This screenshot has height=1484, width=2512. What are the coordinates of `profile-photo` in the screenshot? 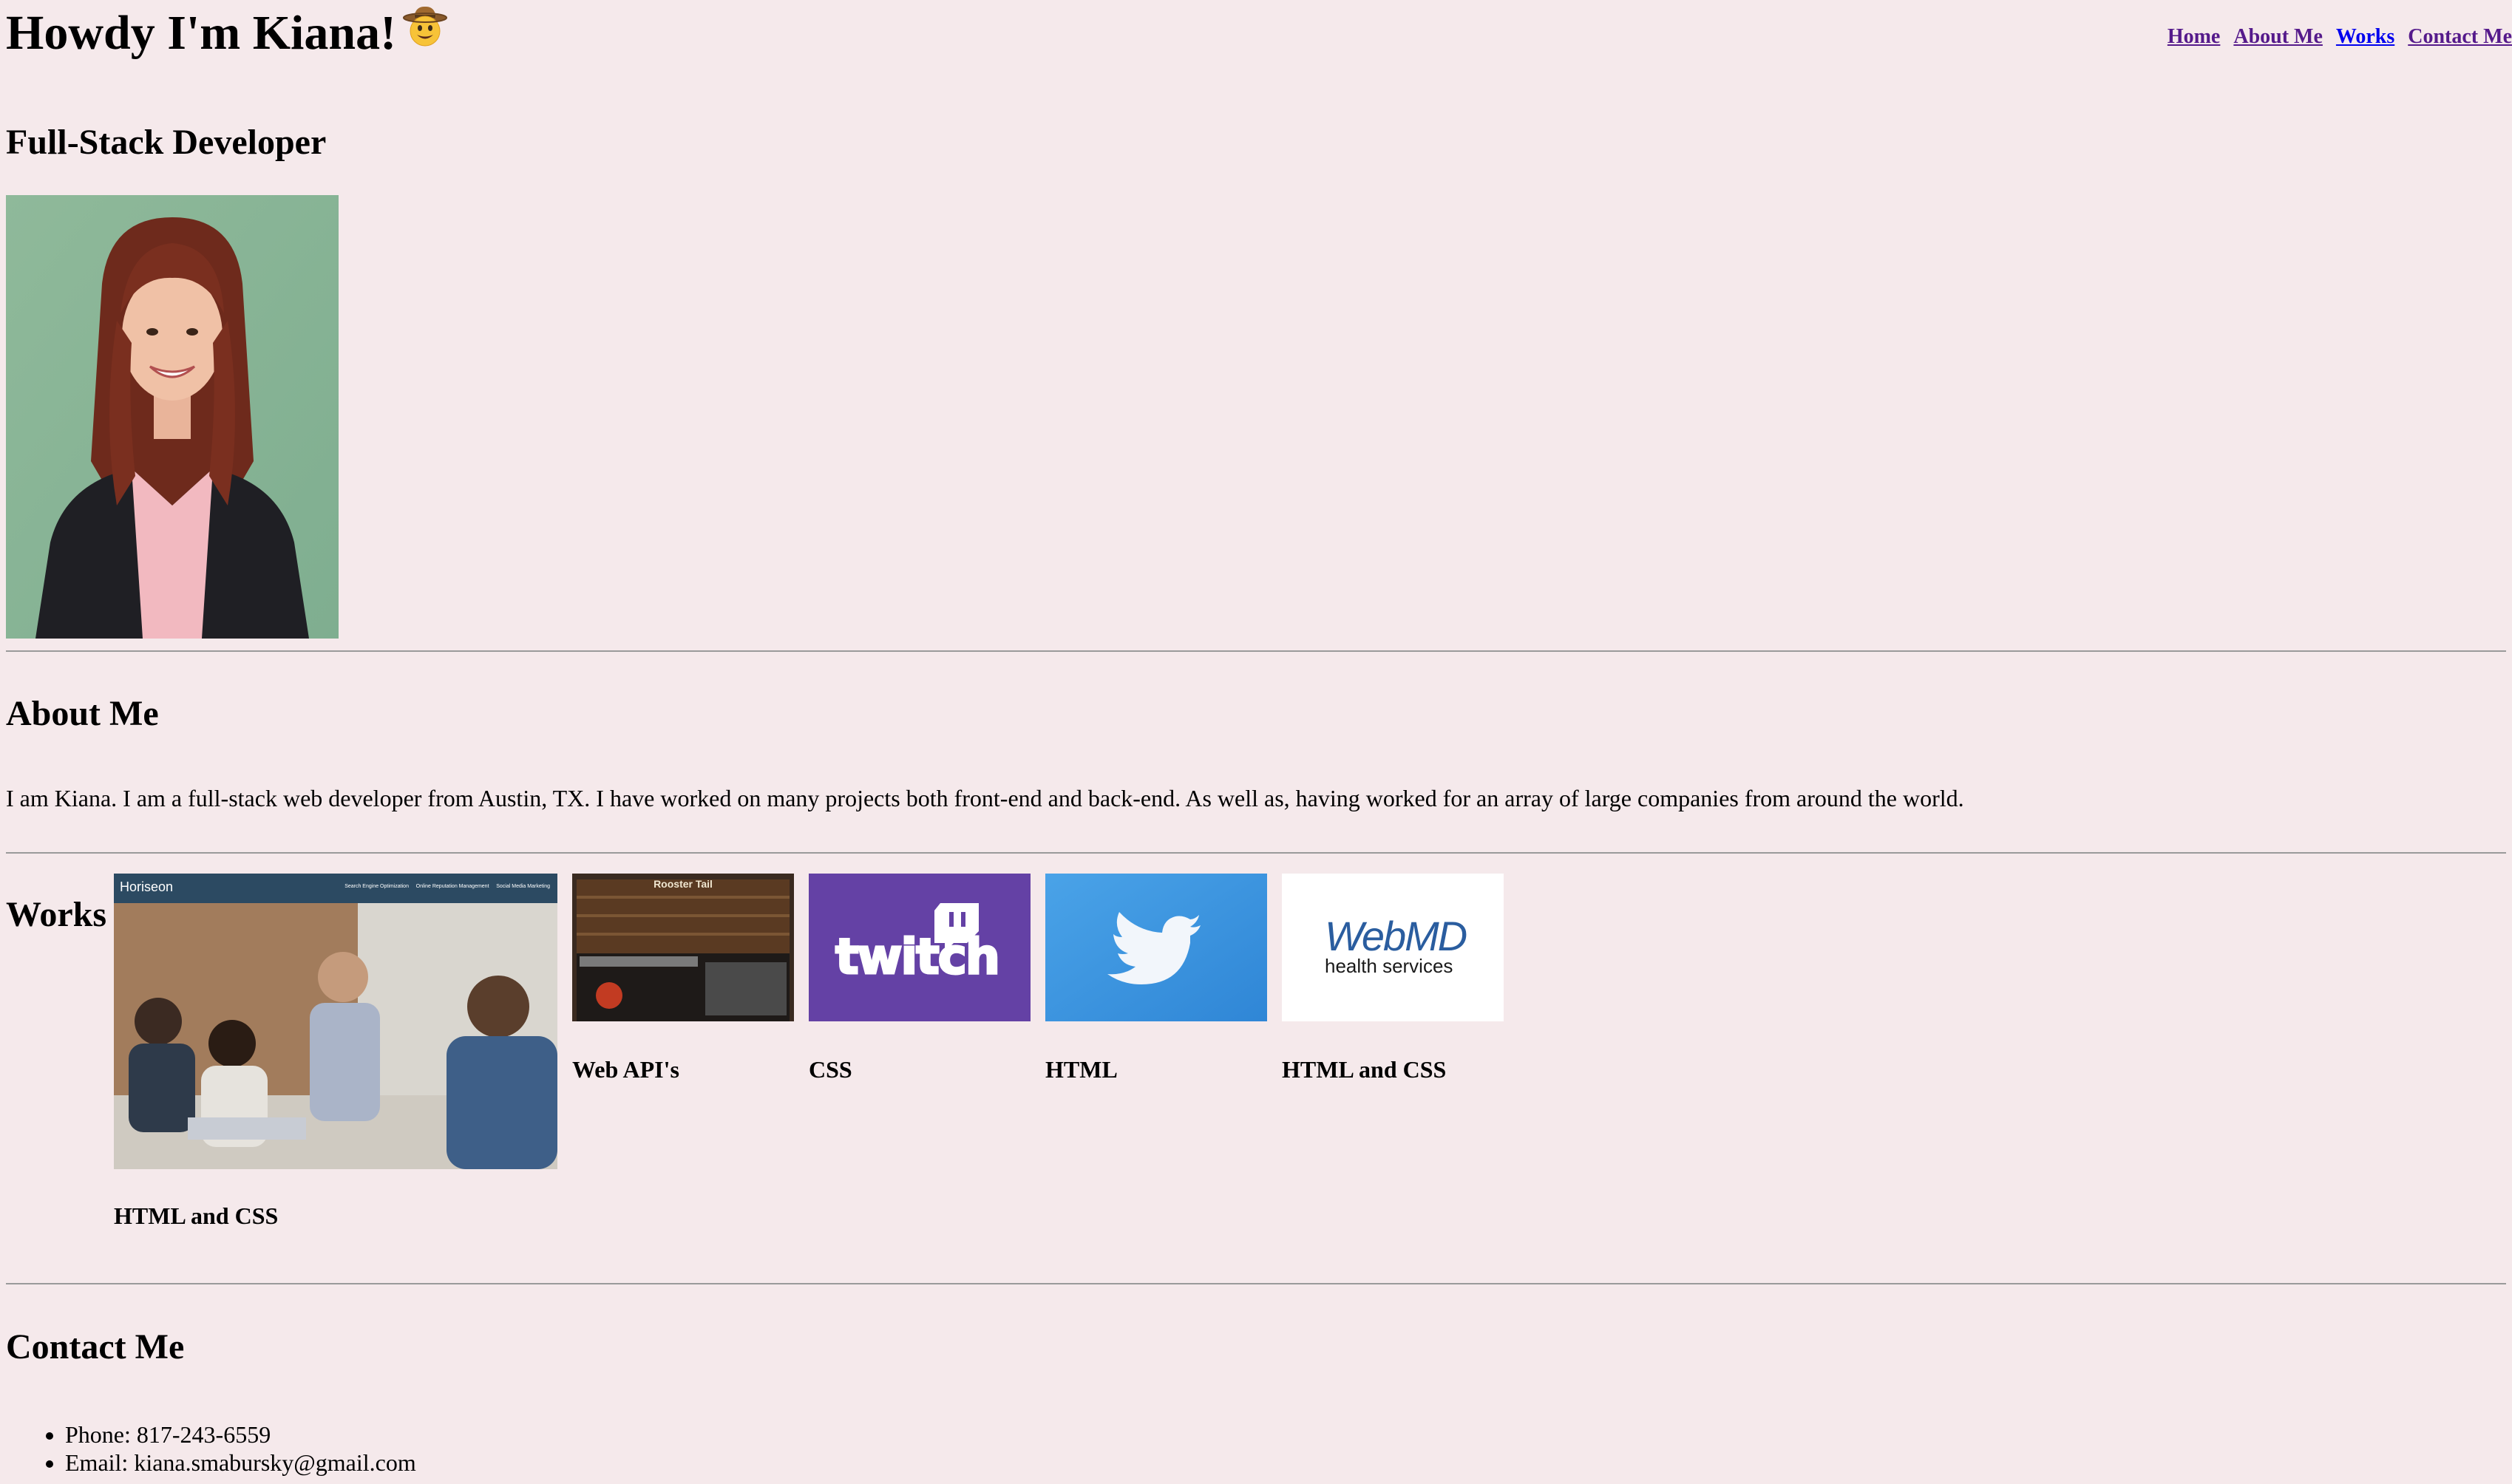 It's located at (172, 417).